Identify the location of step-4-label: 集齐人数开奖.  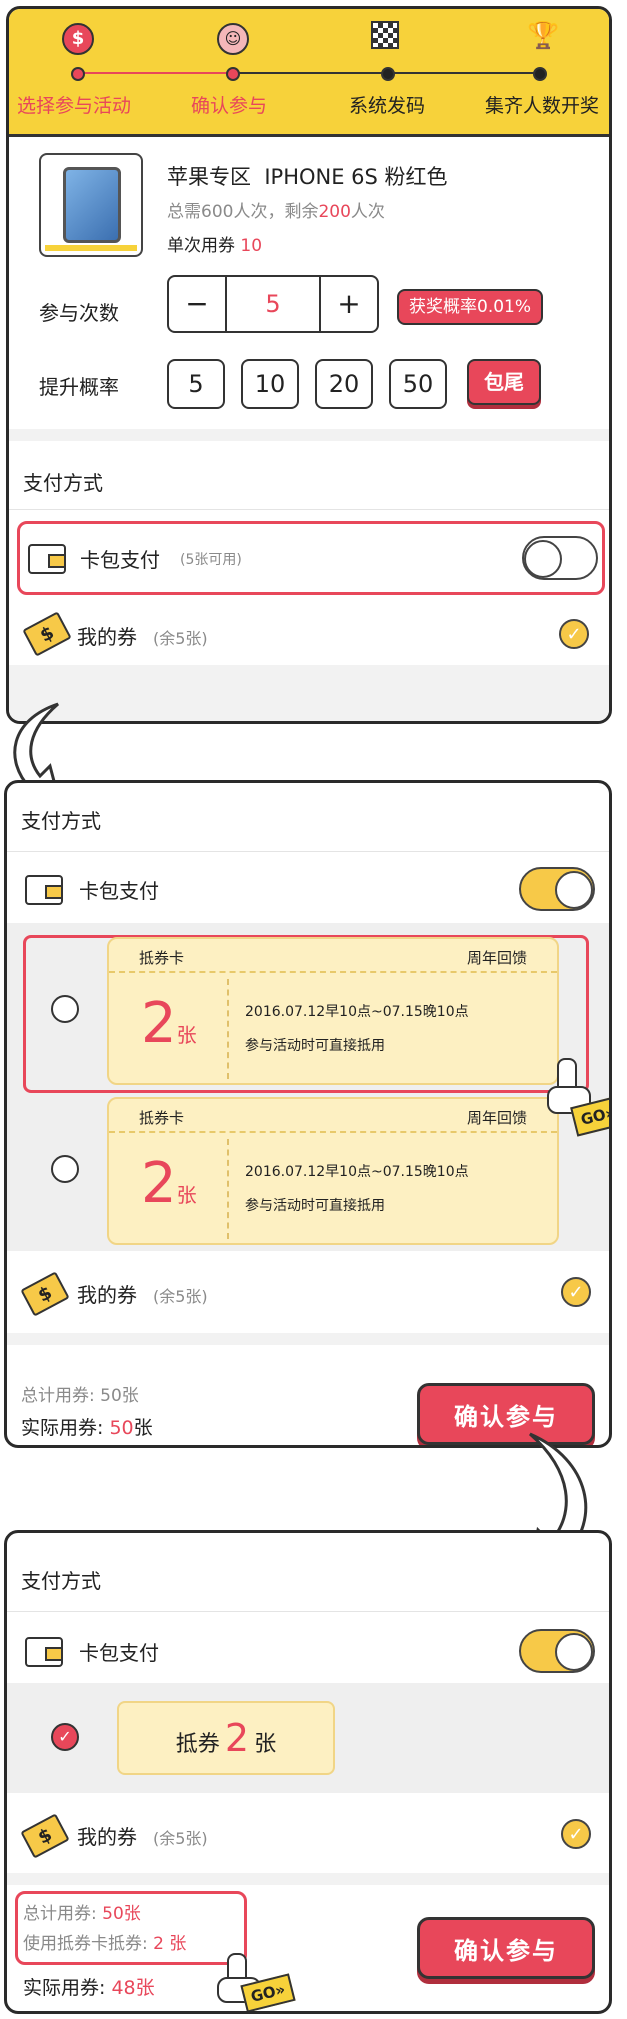
(542, 104).